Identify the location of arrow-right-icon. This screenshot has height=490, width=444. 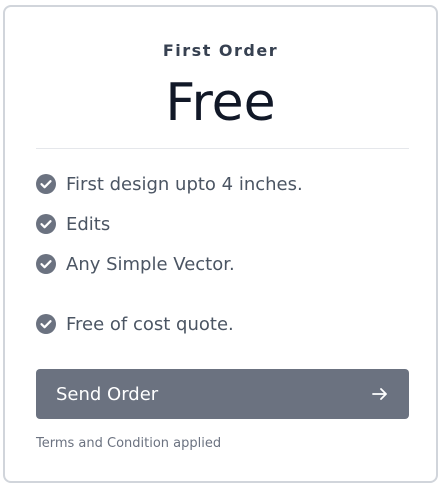
(379, 394).